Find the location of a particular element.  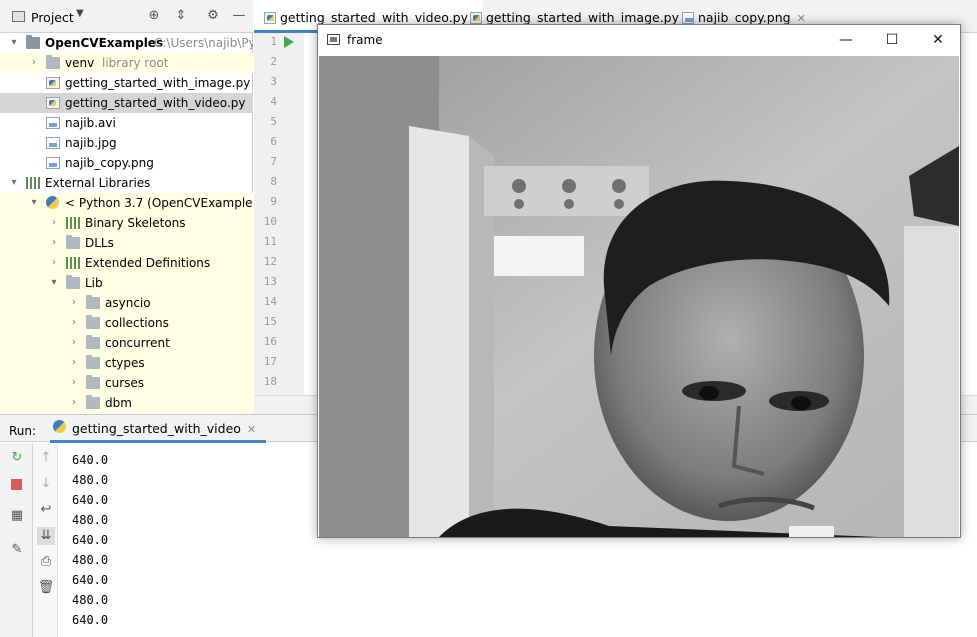

tree-item: najib.jpg is located at coordinates (126, 143).